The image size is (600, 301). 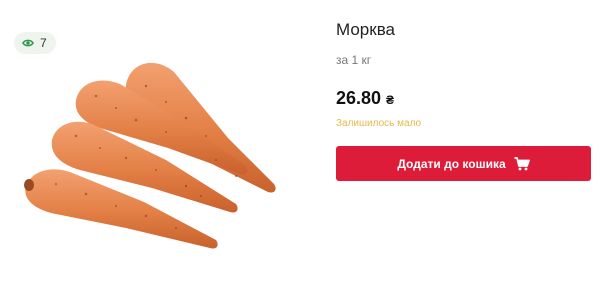 I want to click on price-currency: ₴, so click(x=390, y=100).